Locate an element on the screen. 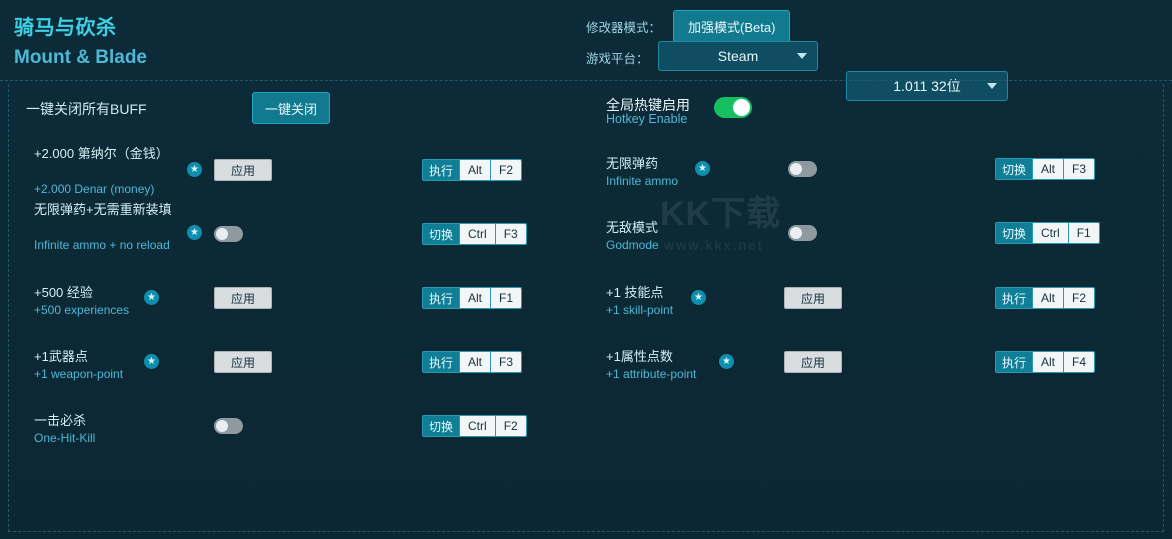 Image resolution: width=1172 pixels, height=539 pixels. cheat-label-zh: 无限弹药+无需重新装填 is located at coordinates (103, 209).